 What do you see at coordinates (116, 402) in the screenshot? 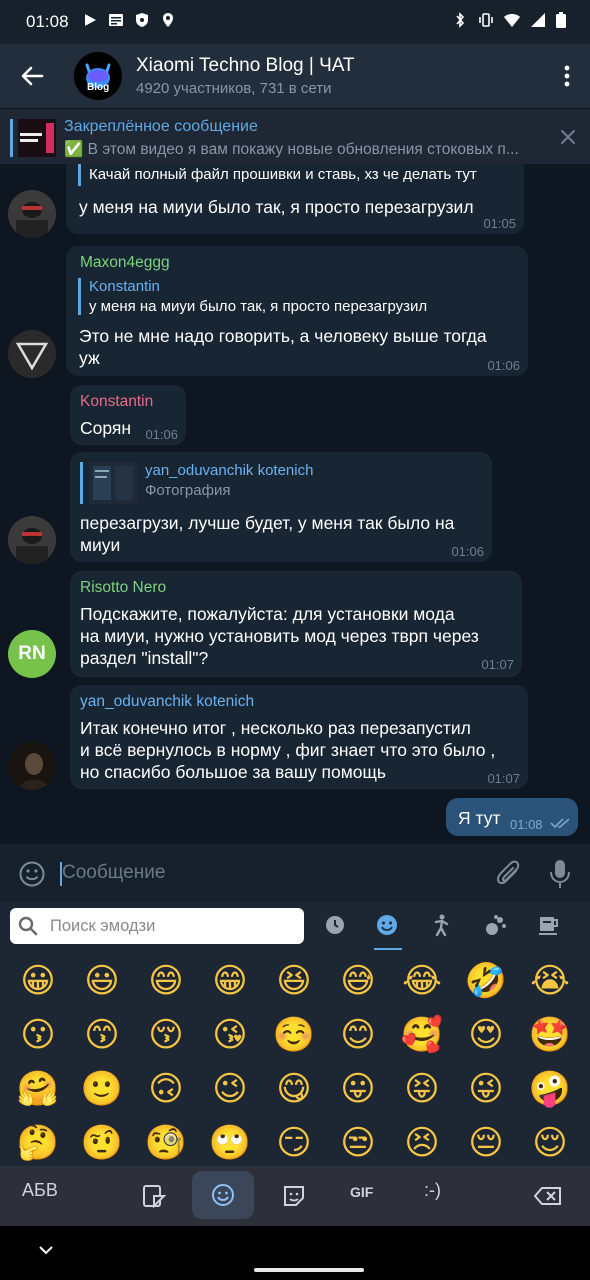
I see `message-sender: Konstantin` at bounding box center [116, 402].